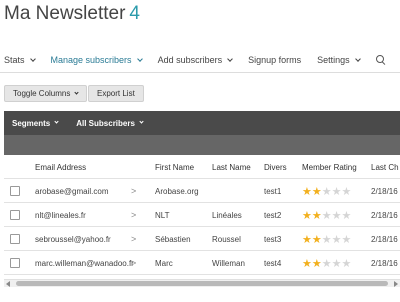 This screenshot has width=400, height=302. Describe the element at coordinates (87, 167) in the screenshot. I see `col-email: Email Address` at that location.